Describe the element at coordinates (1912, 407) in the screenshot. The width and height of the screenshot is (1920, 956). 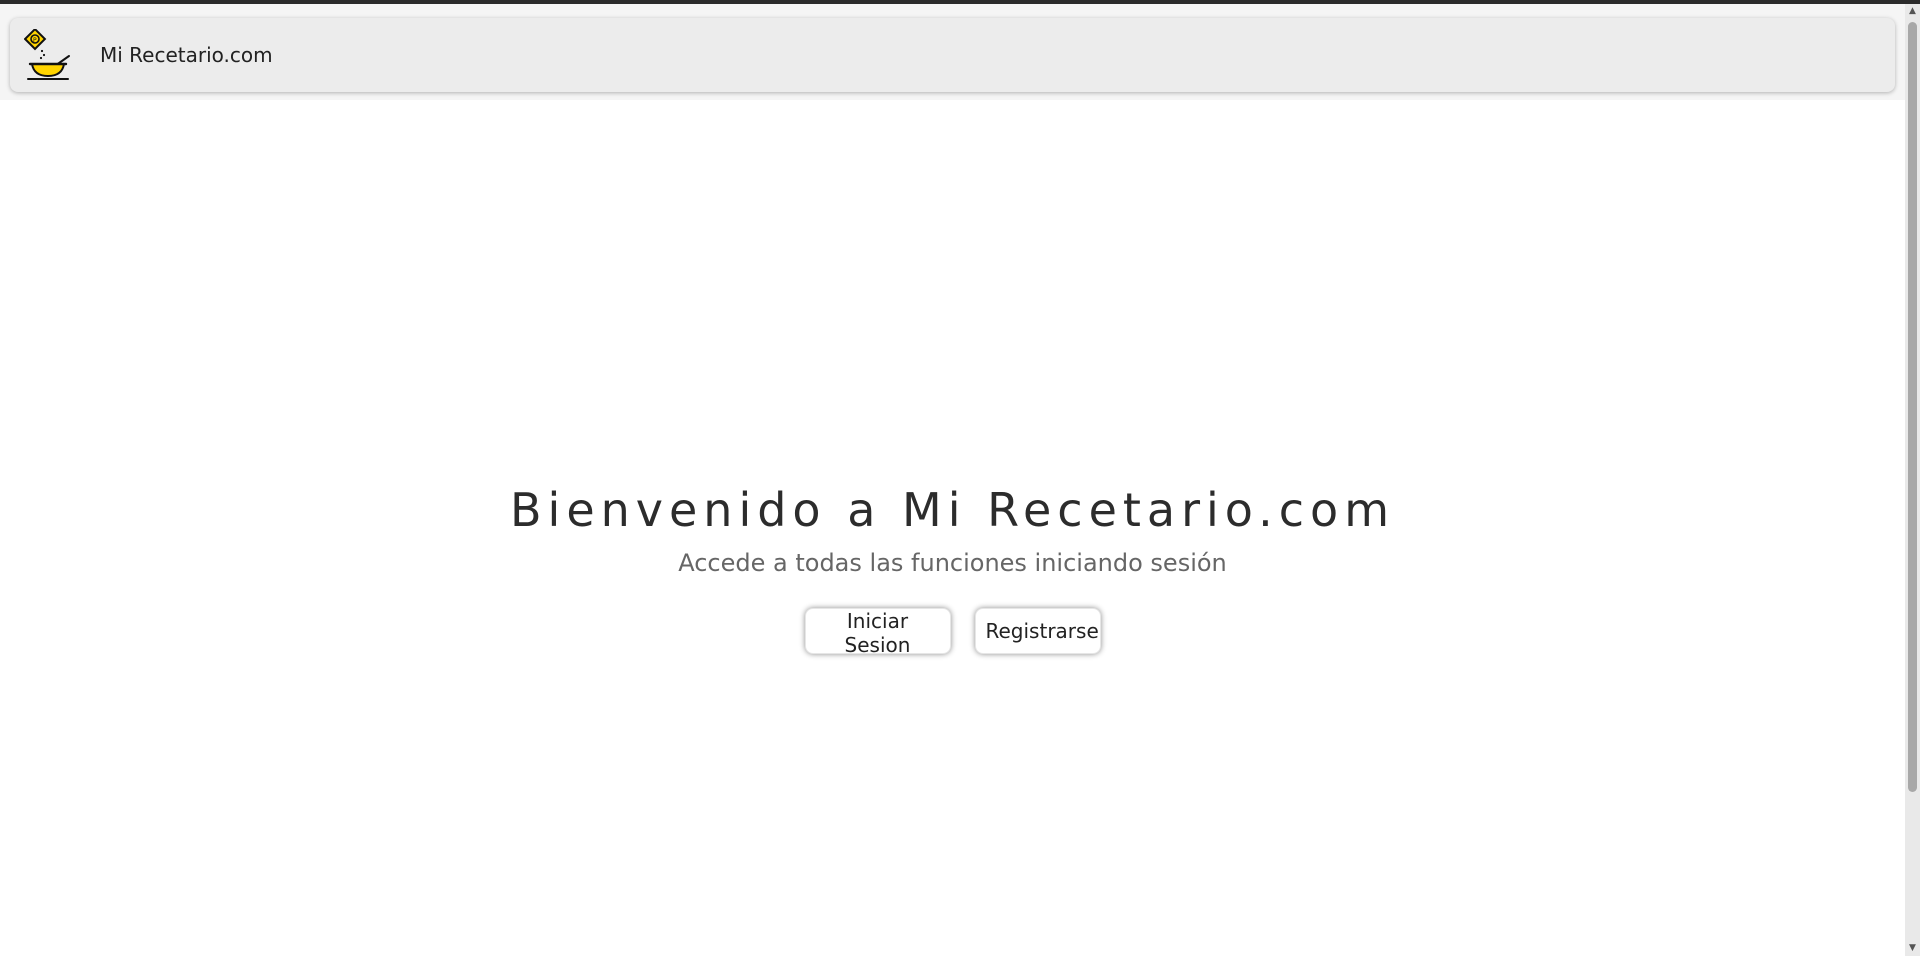
I see `scrollbar-thumb` at that location.